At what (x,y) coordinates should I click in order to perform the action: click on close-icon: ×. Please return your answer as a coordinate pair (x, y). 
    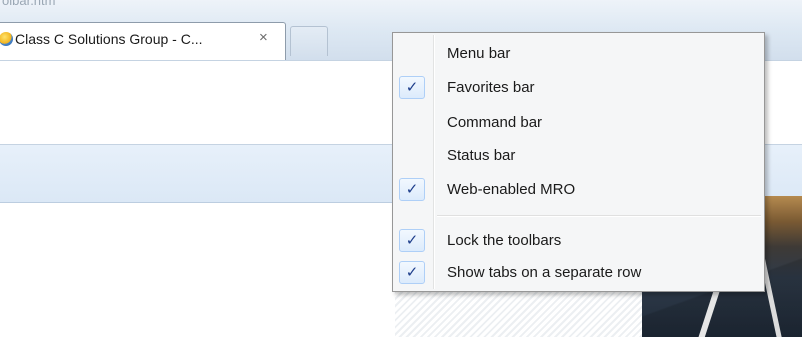
    Looking at the image, I should click on (263, 37).